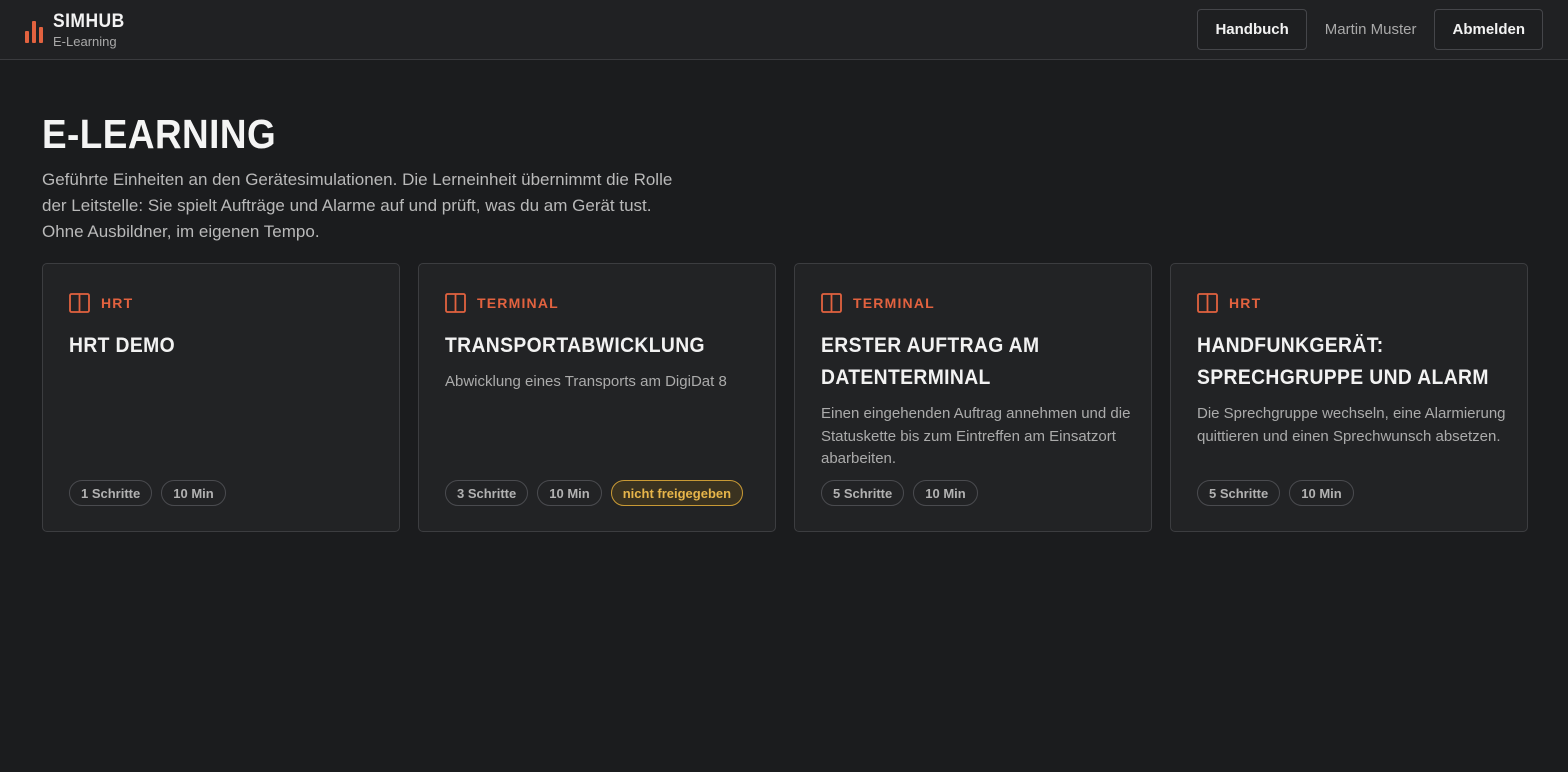  Describe the element at coordinates (1488, 29) in the screenshot. I see `logout-button: Abmelden` at that location.